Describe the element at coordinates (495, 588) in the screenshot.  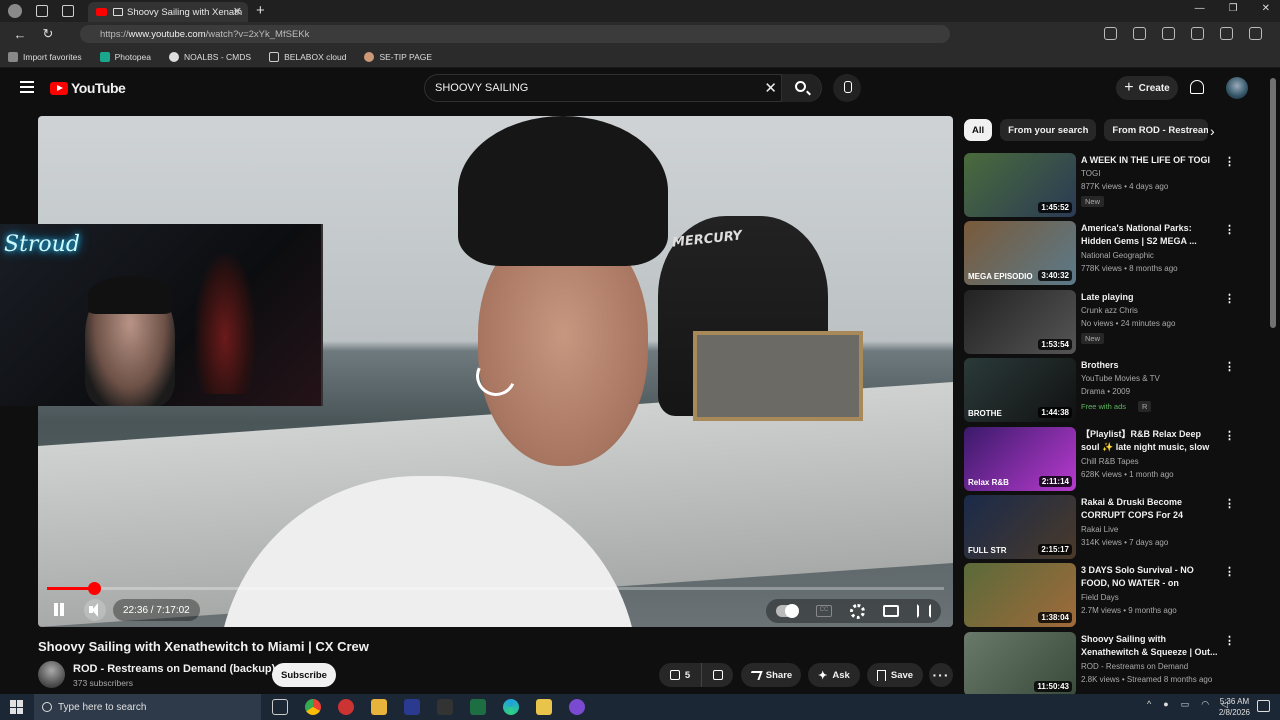
I see `progress-bar` at that location.